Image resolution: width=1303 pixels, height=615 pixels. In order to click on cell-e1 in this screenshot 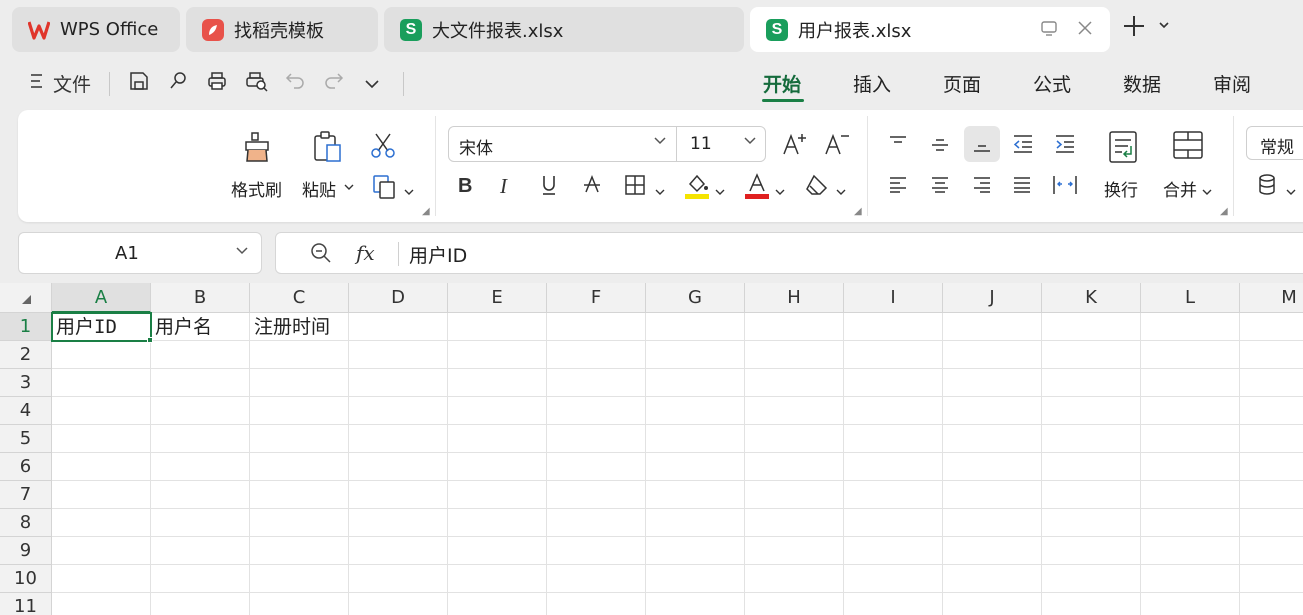, I will do `click(497, 327)`.